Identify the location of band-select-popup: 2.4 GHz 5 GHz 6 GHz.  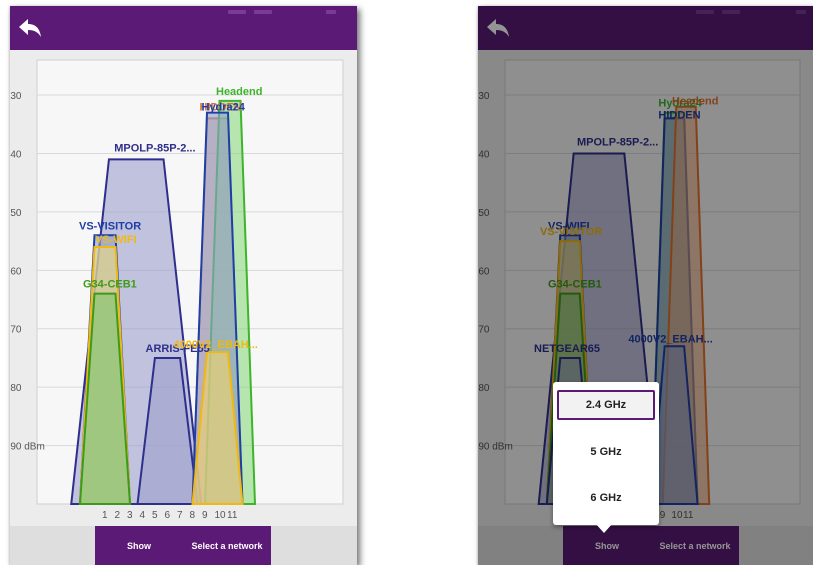
(606, 453).